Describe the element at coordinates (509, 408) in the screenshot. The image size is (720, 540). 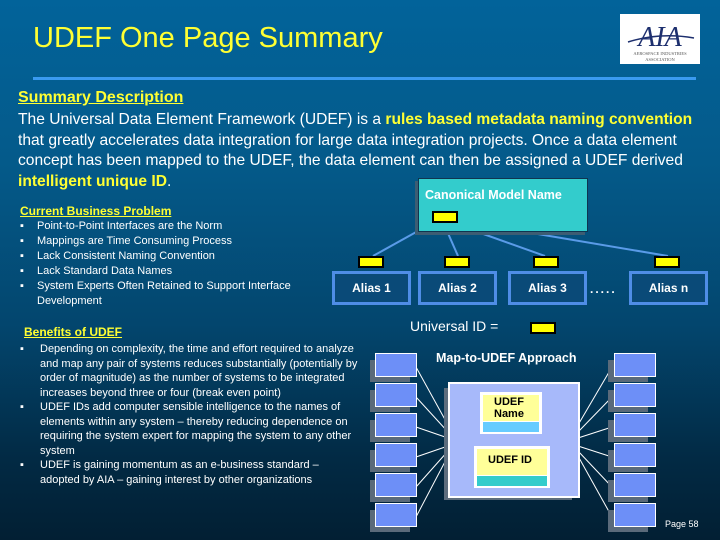
I see `udef-name-label: UDEF Name` at that location.